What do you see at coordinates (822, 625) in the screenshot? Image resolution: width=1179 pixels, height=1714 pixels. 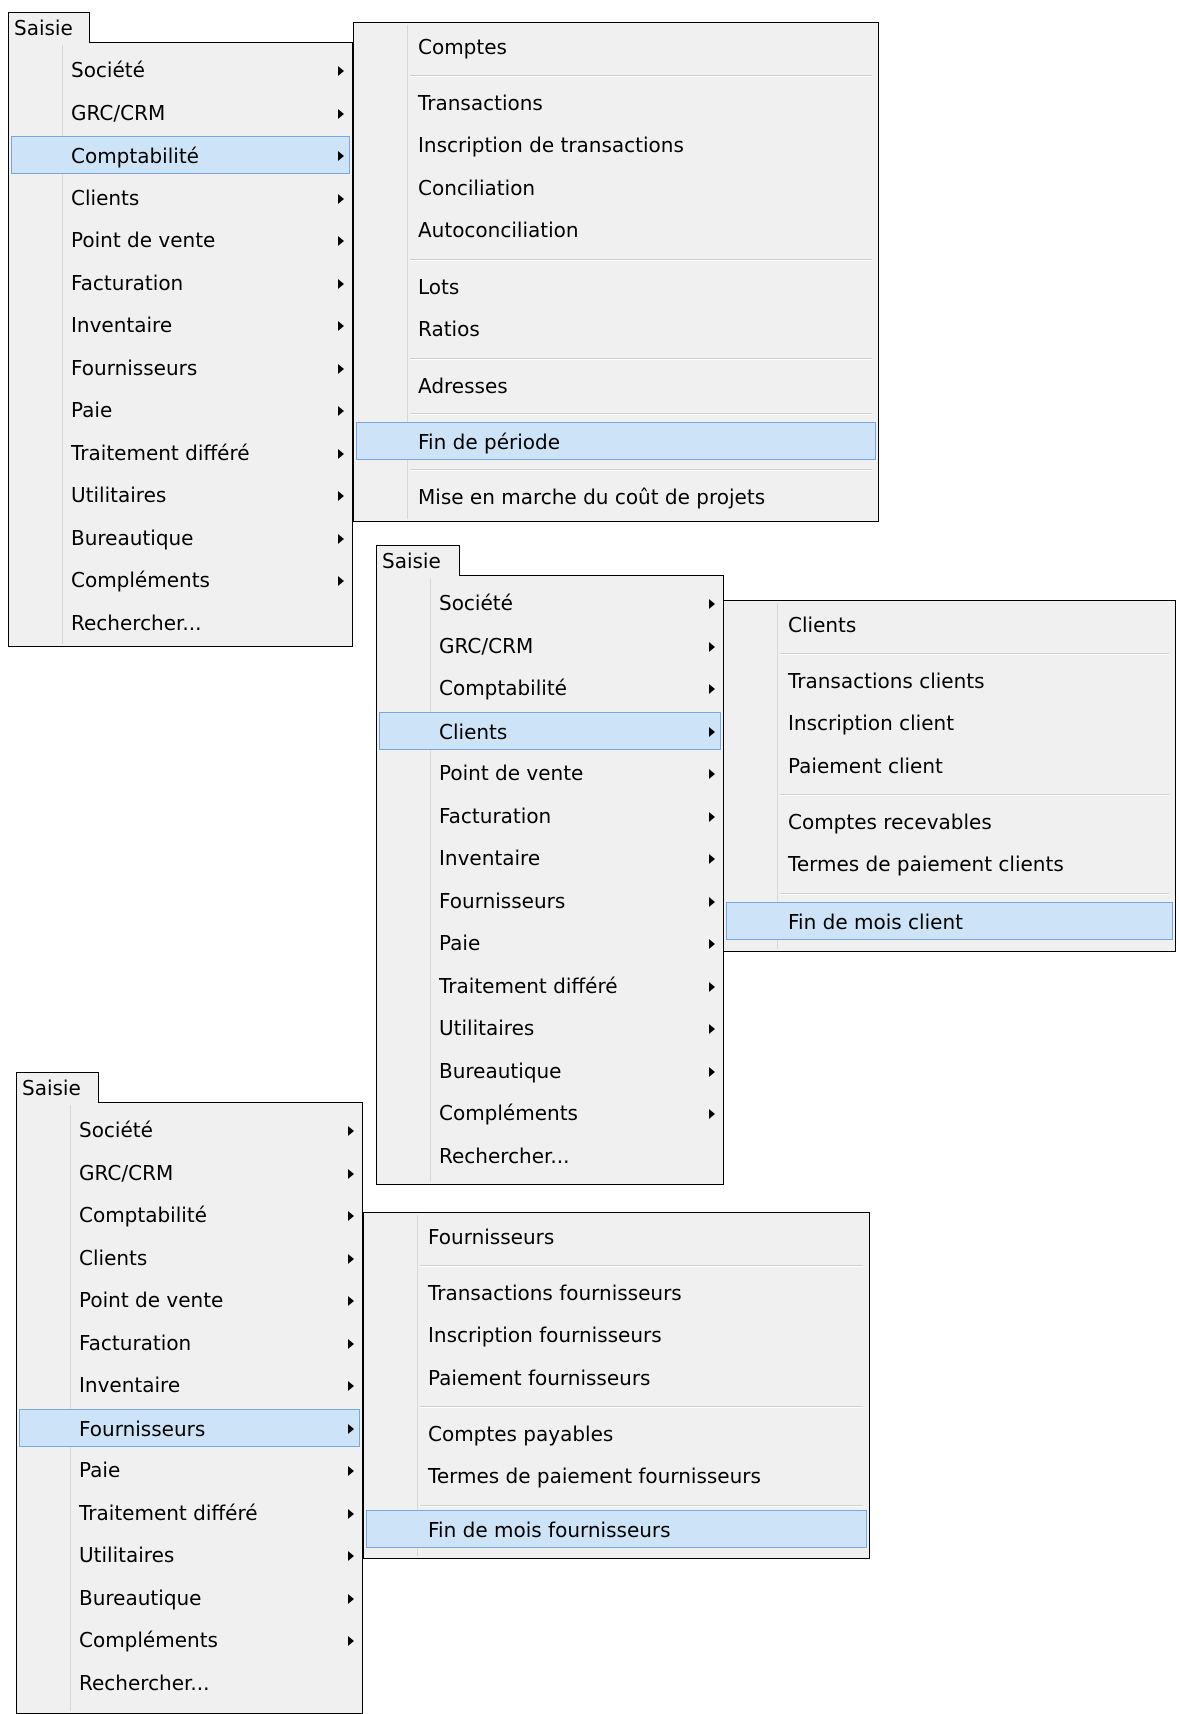 I see `submenu-item-label: Clients` at bounding box center [822, 625].